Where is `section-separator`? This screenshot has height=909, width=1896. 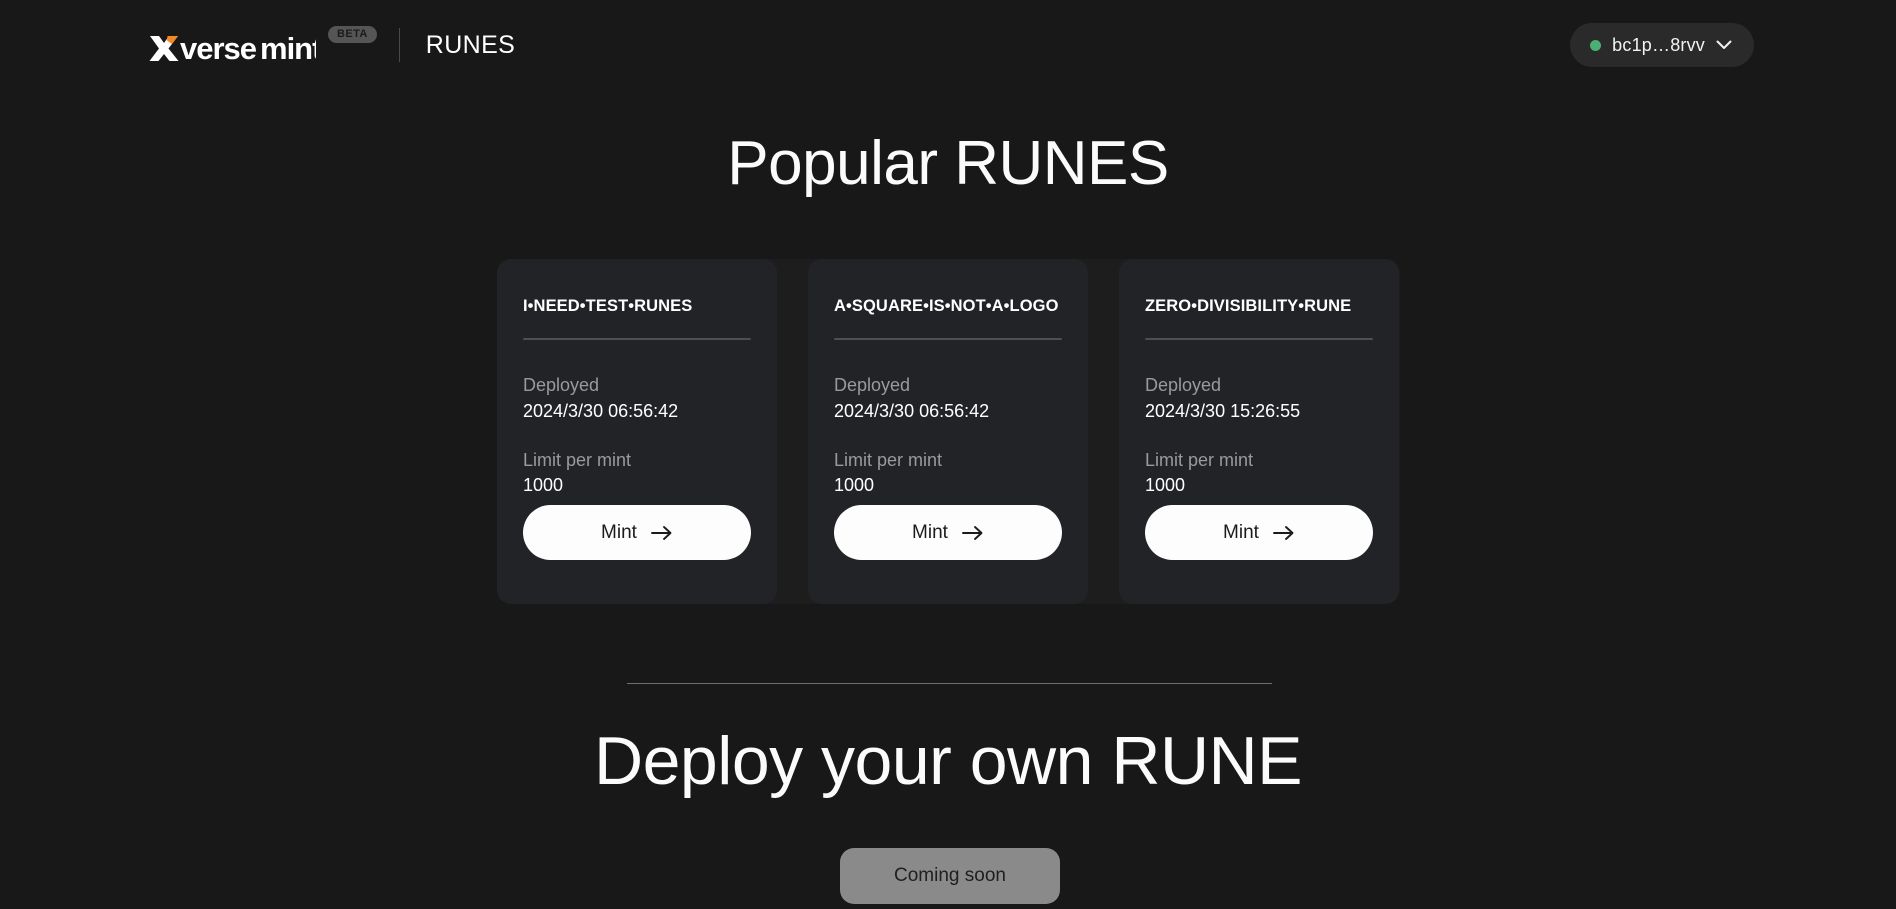
section-separator is located at coordinates (949, 683).